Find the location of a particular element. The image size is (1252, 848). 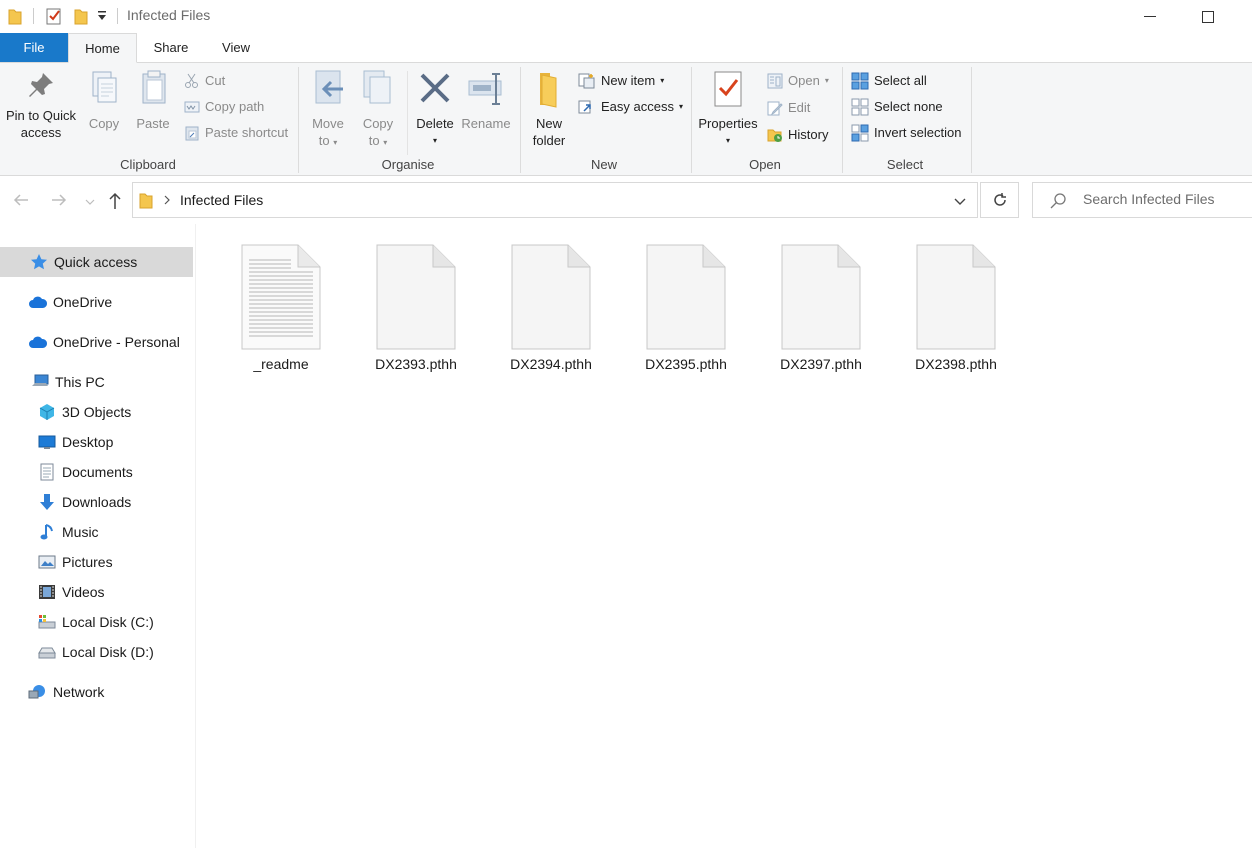

address-history-dropdown is located at coordinates (960, 202).